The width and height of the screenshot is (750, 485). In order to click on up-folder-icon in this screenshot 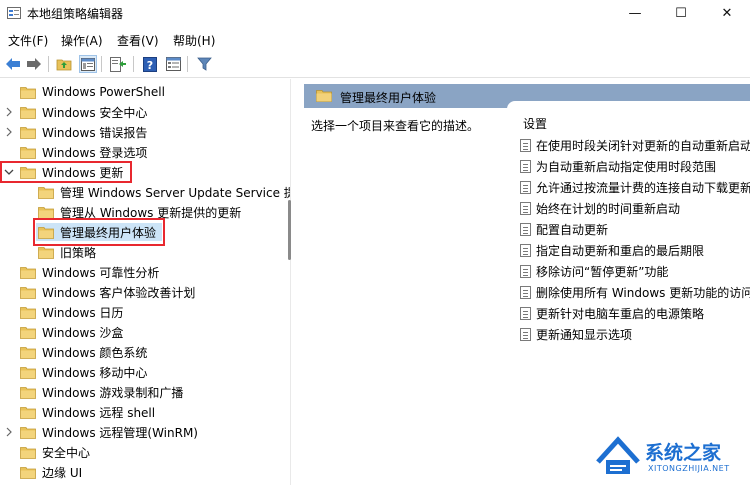, I will do `click(64, 64)`.